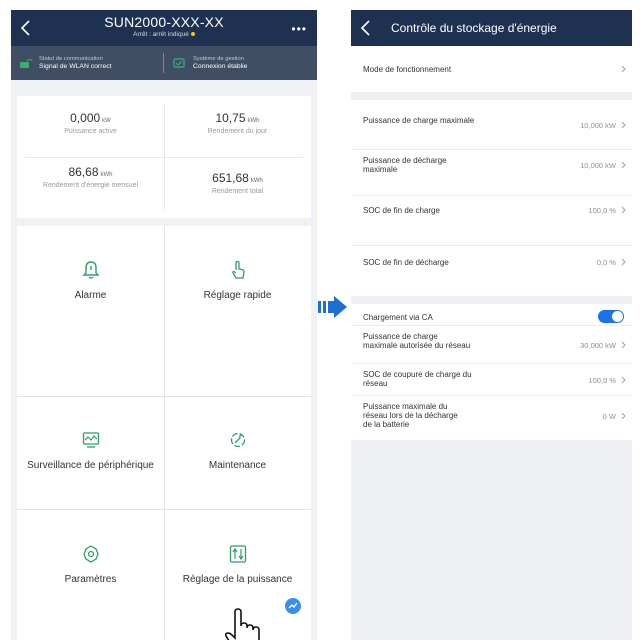 The height and width of the screenshot is (642, 642). Describe the element at coordinates (417, 379) in the screenshot. I see `setting-label: SOC de coupure de charge du réseau` at that location.